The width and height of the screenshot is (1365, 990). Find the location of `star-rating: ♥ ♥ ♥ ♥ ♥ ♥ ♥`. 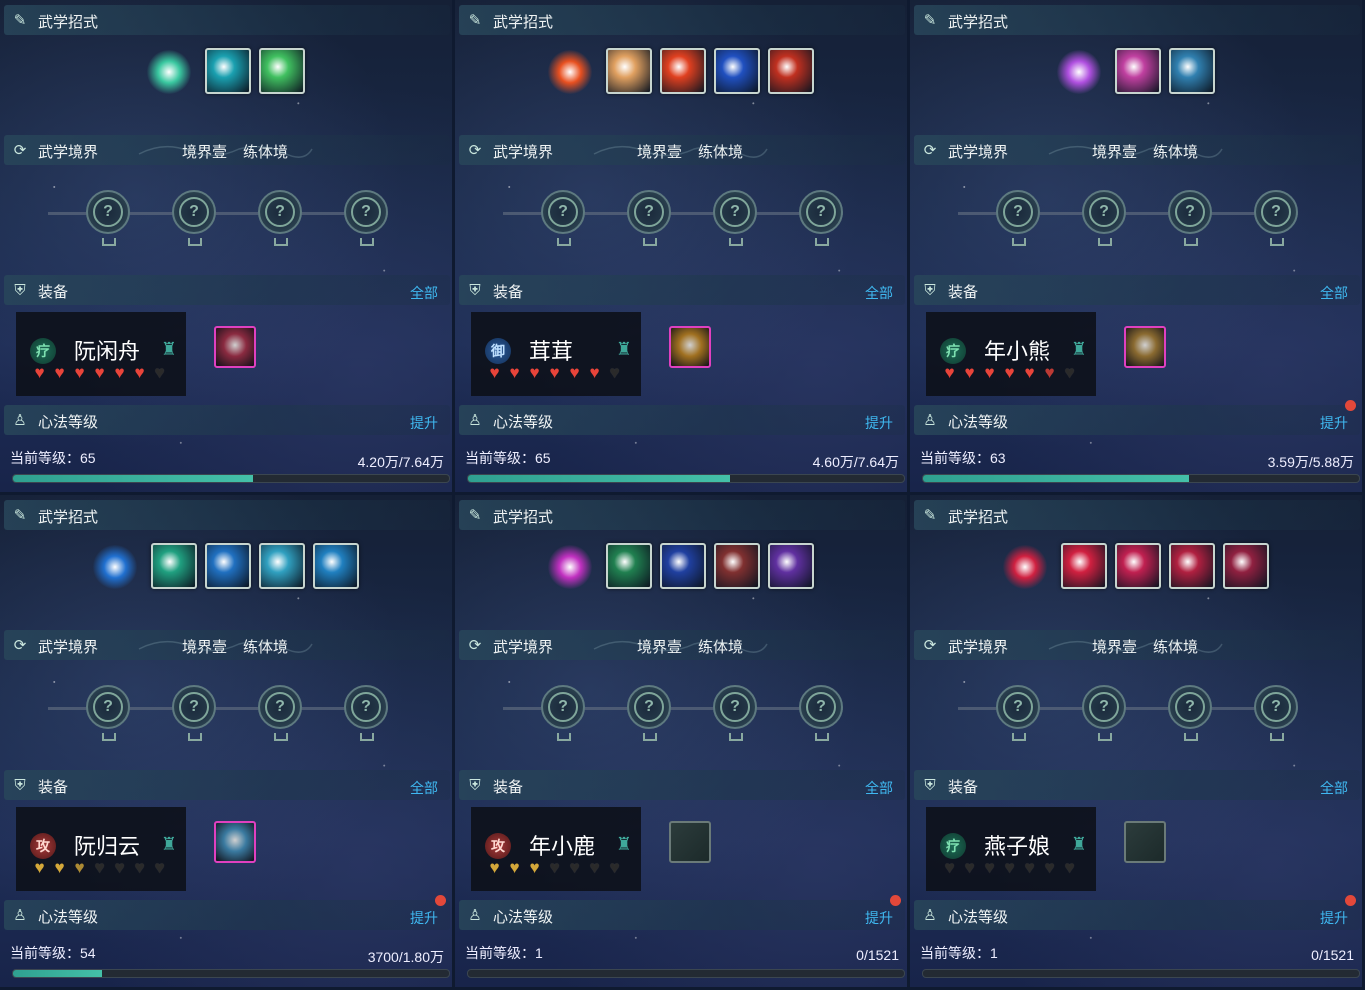

star-rating: ♥ ♥ ♥ ♥ ♥ ♥ ♥ is located at coordinates (1009, 867).